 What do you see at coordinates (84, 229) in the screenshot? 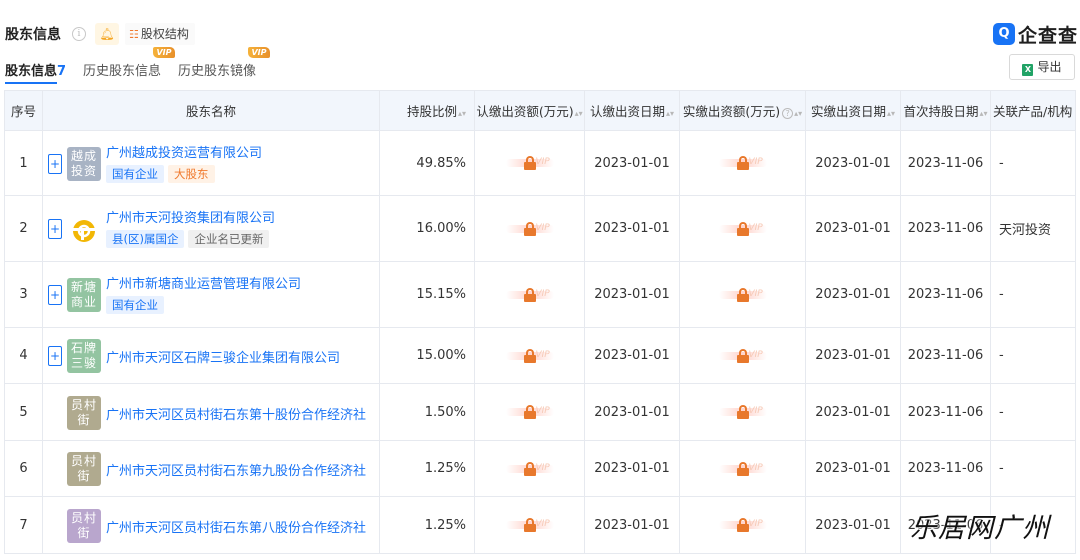
I see `company-logo` at bounding box center [84, 229].